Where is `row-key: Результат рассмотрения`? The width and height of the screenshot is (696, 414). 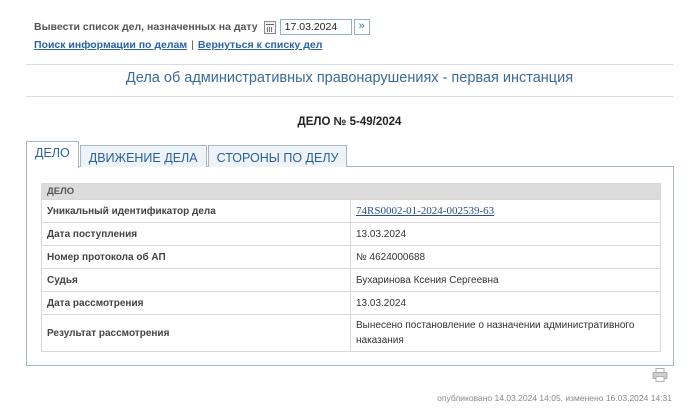
row-key: Результат рассмотрения is located at coordinates (196, 333).